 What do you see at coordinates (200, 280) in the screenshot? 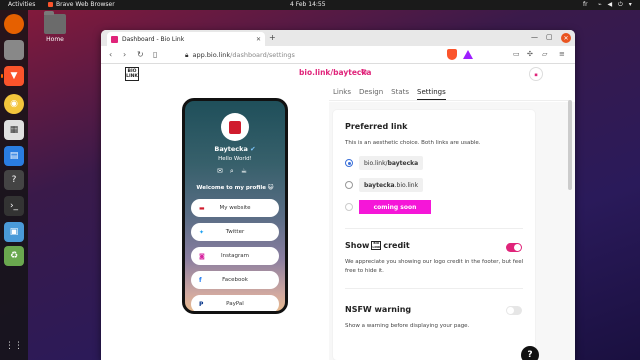
I see `facebook-icon: f` at bounding box center [200, 280].